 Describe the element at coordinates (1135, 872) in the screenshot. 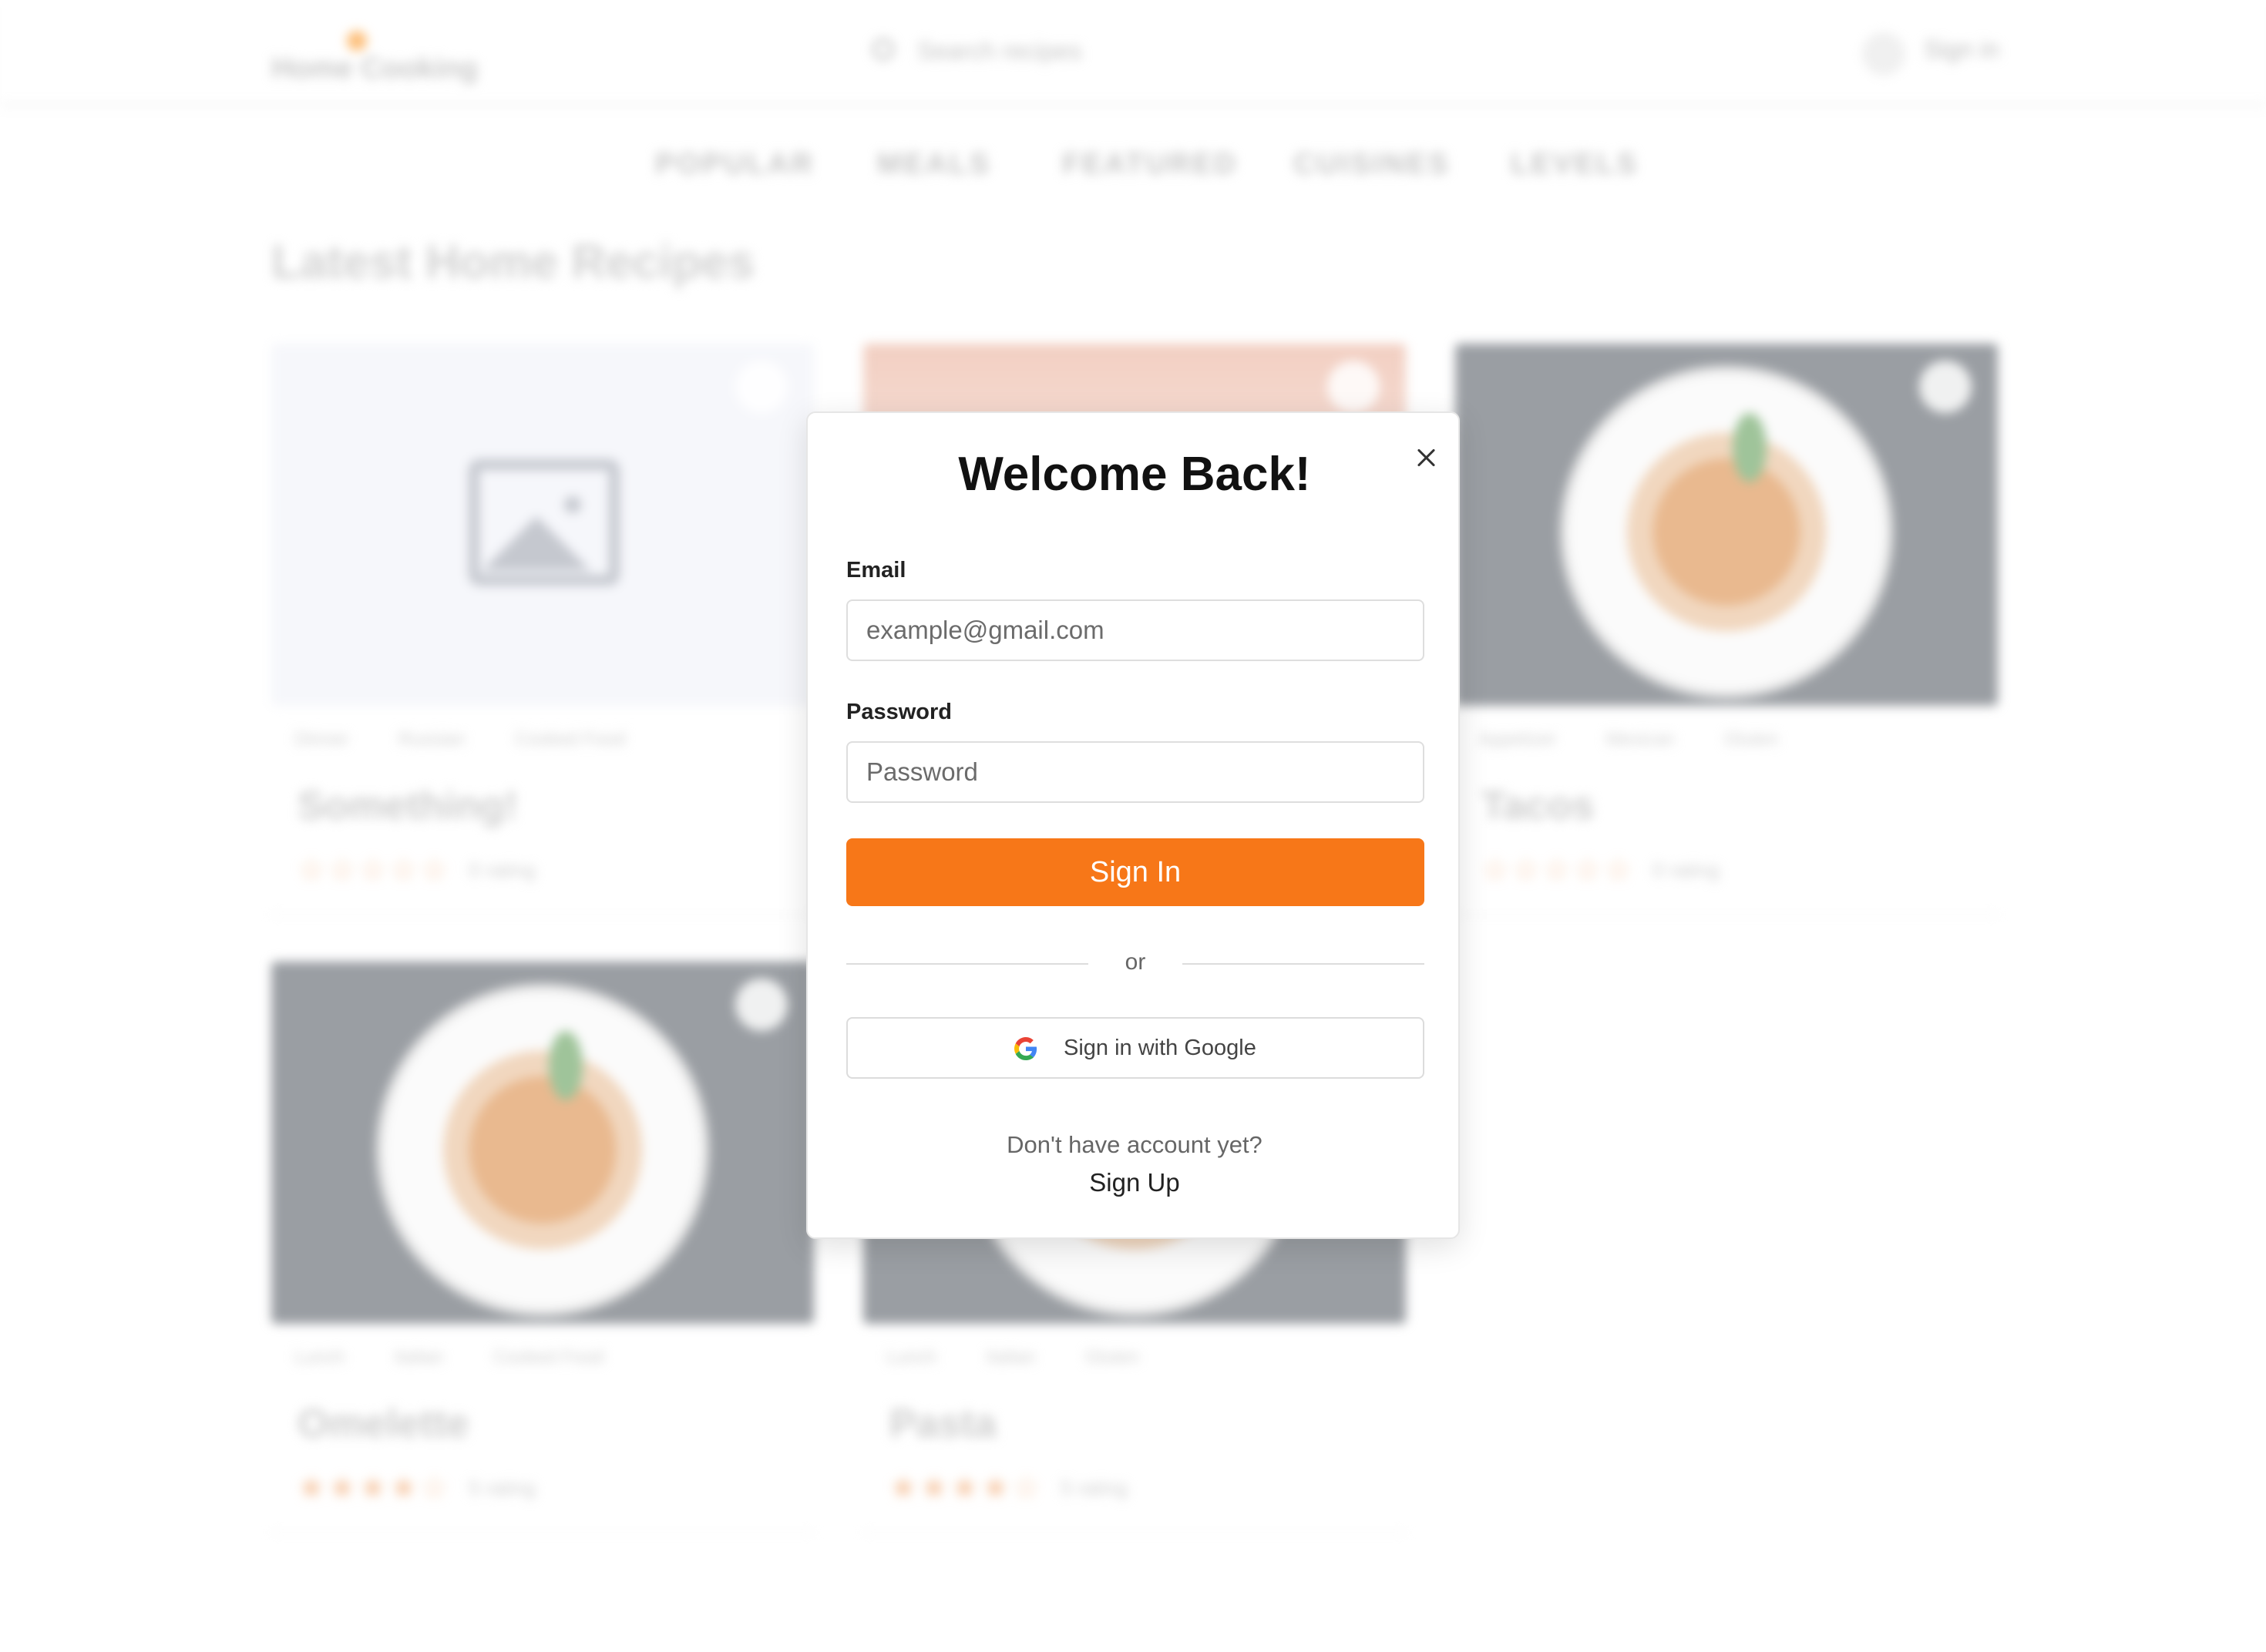

I see `sign-in-button: Sign In` at that location.